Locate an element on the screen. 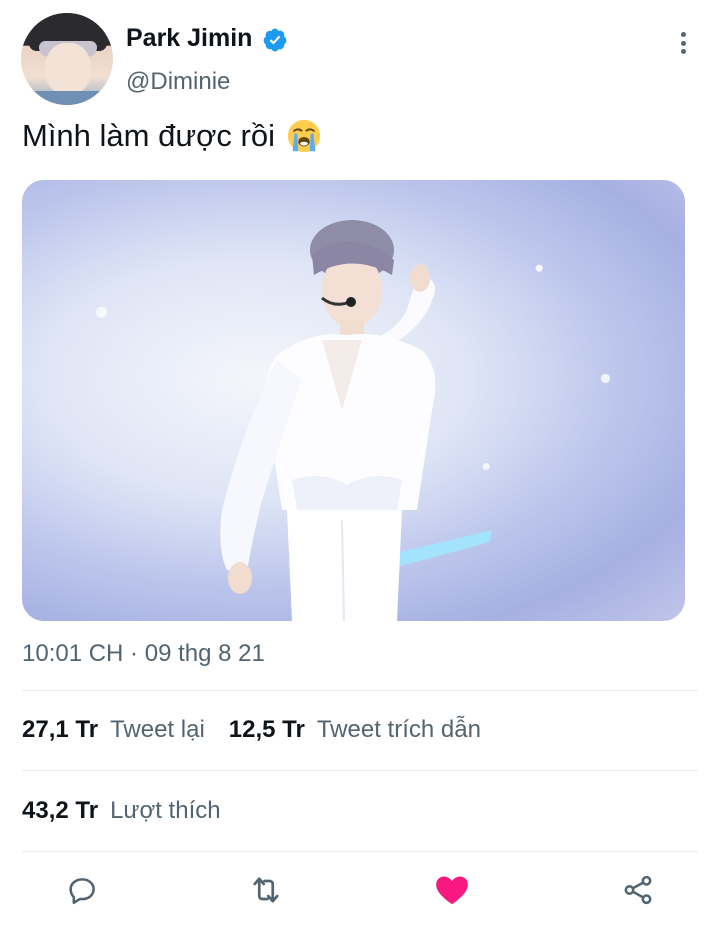  action-bar is located at coordinates (360, 895).